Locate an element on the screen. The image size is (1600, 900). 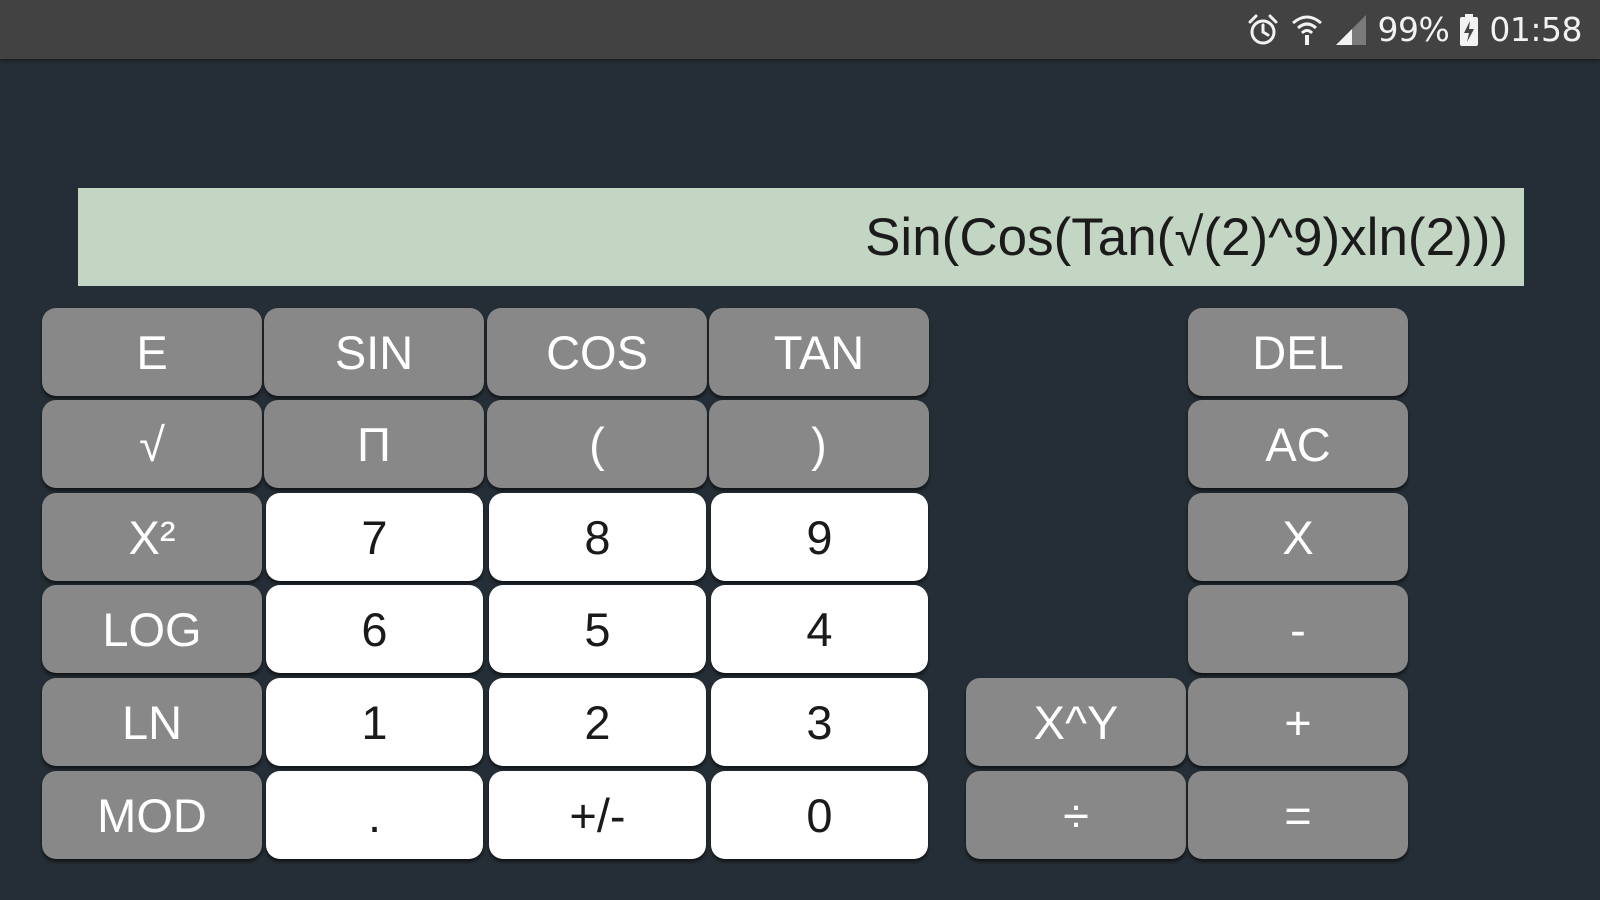
digit-3-button: 3 is located at coordinates (819, 722).